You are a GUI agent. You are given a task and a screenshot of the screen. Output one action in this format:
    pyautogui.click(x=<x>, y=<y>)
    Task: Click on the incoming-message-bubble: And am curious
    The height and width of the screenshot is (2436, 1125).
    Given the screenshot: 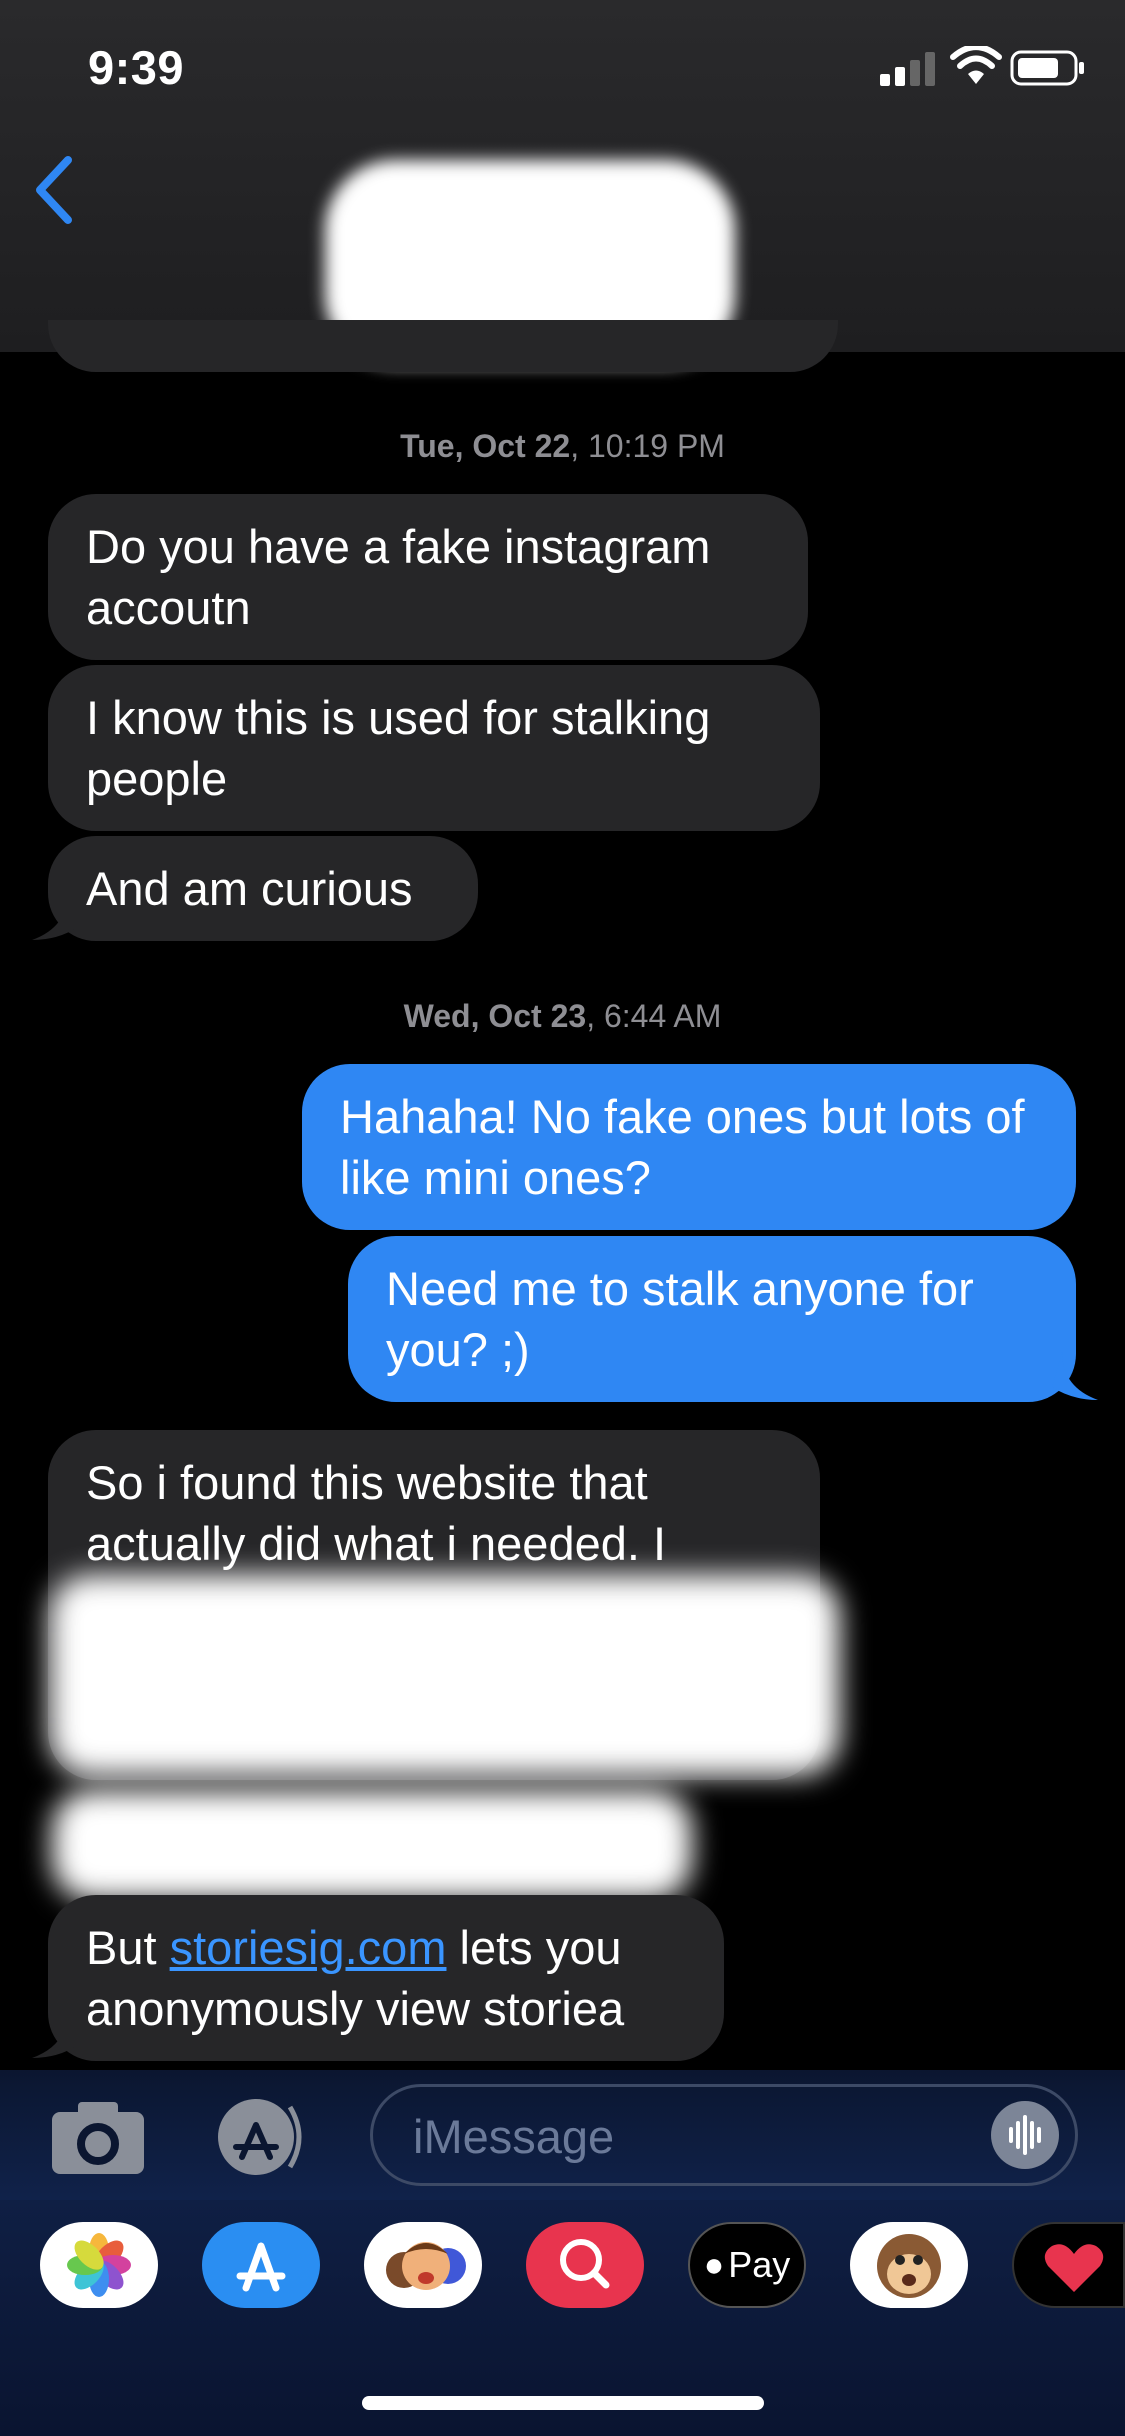 What is the action you would take?
    pyautogui.click(x=263, y=888)
    